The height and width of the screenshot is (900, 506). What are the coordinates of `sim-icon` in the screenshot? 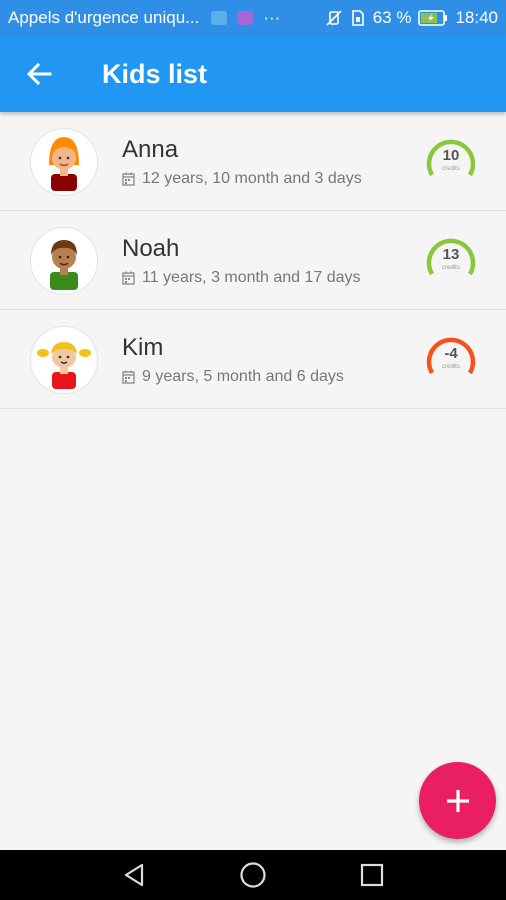 It's located at (357, 18).